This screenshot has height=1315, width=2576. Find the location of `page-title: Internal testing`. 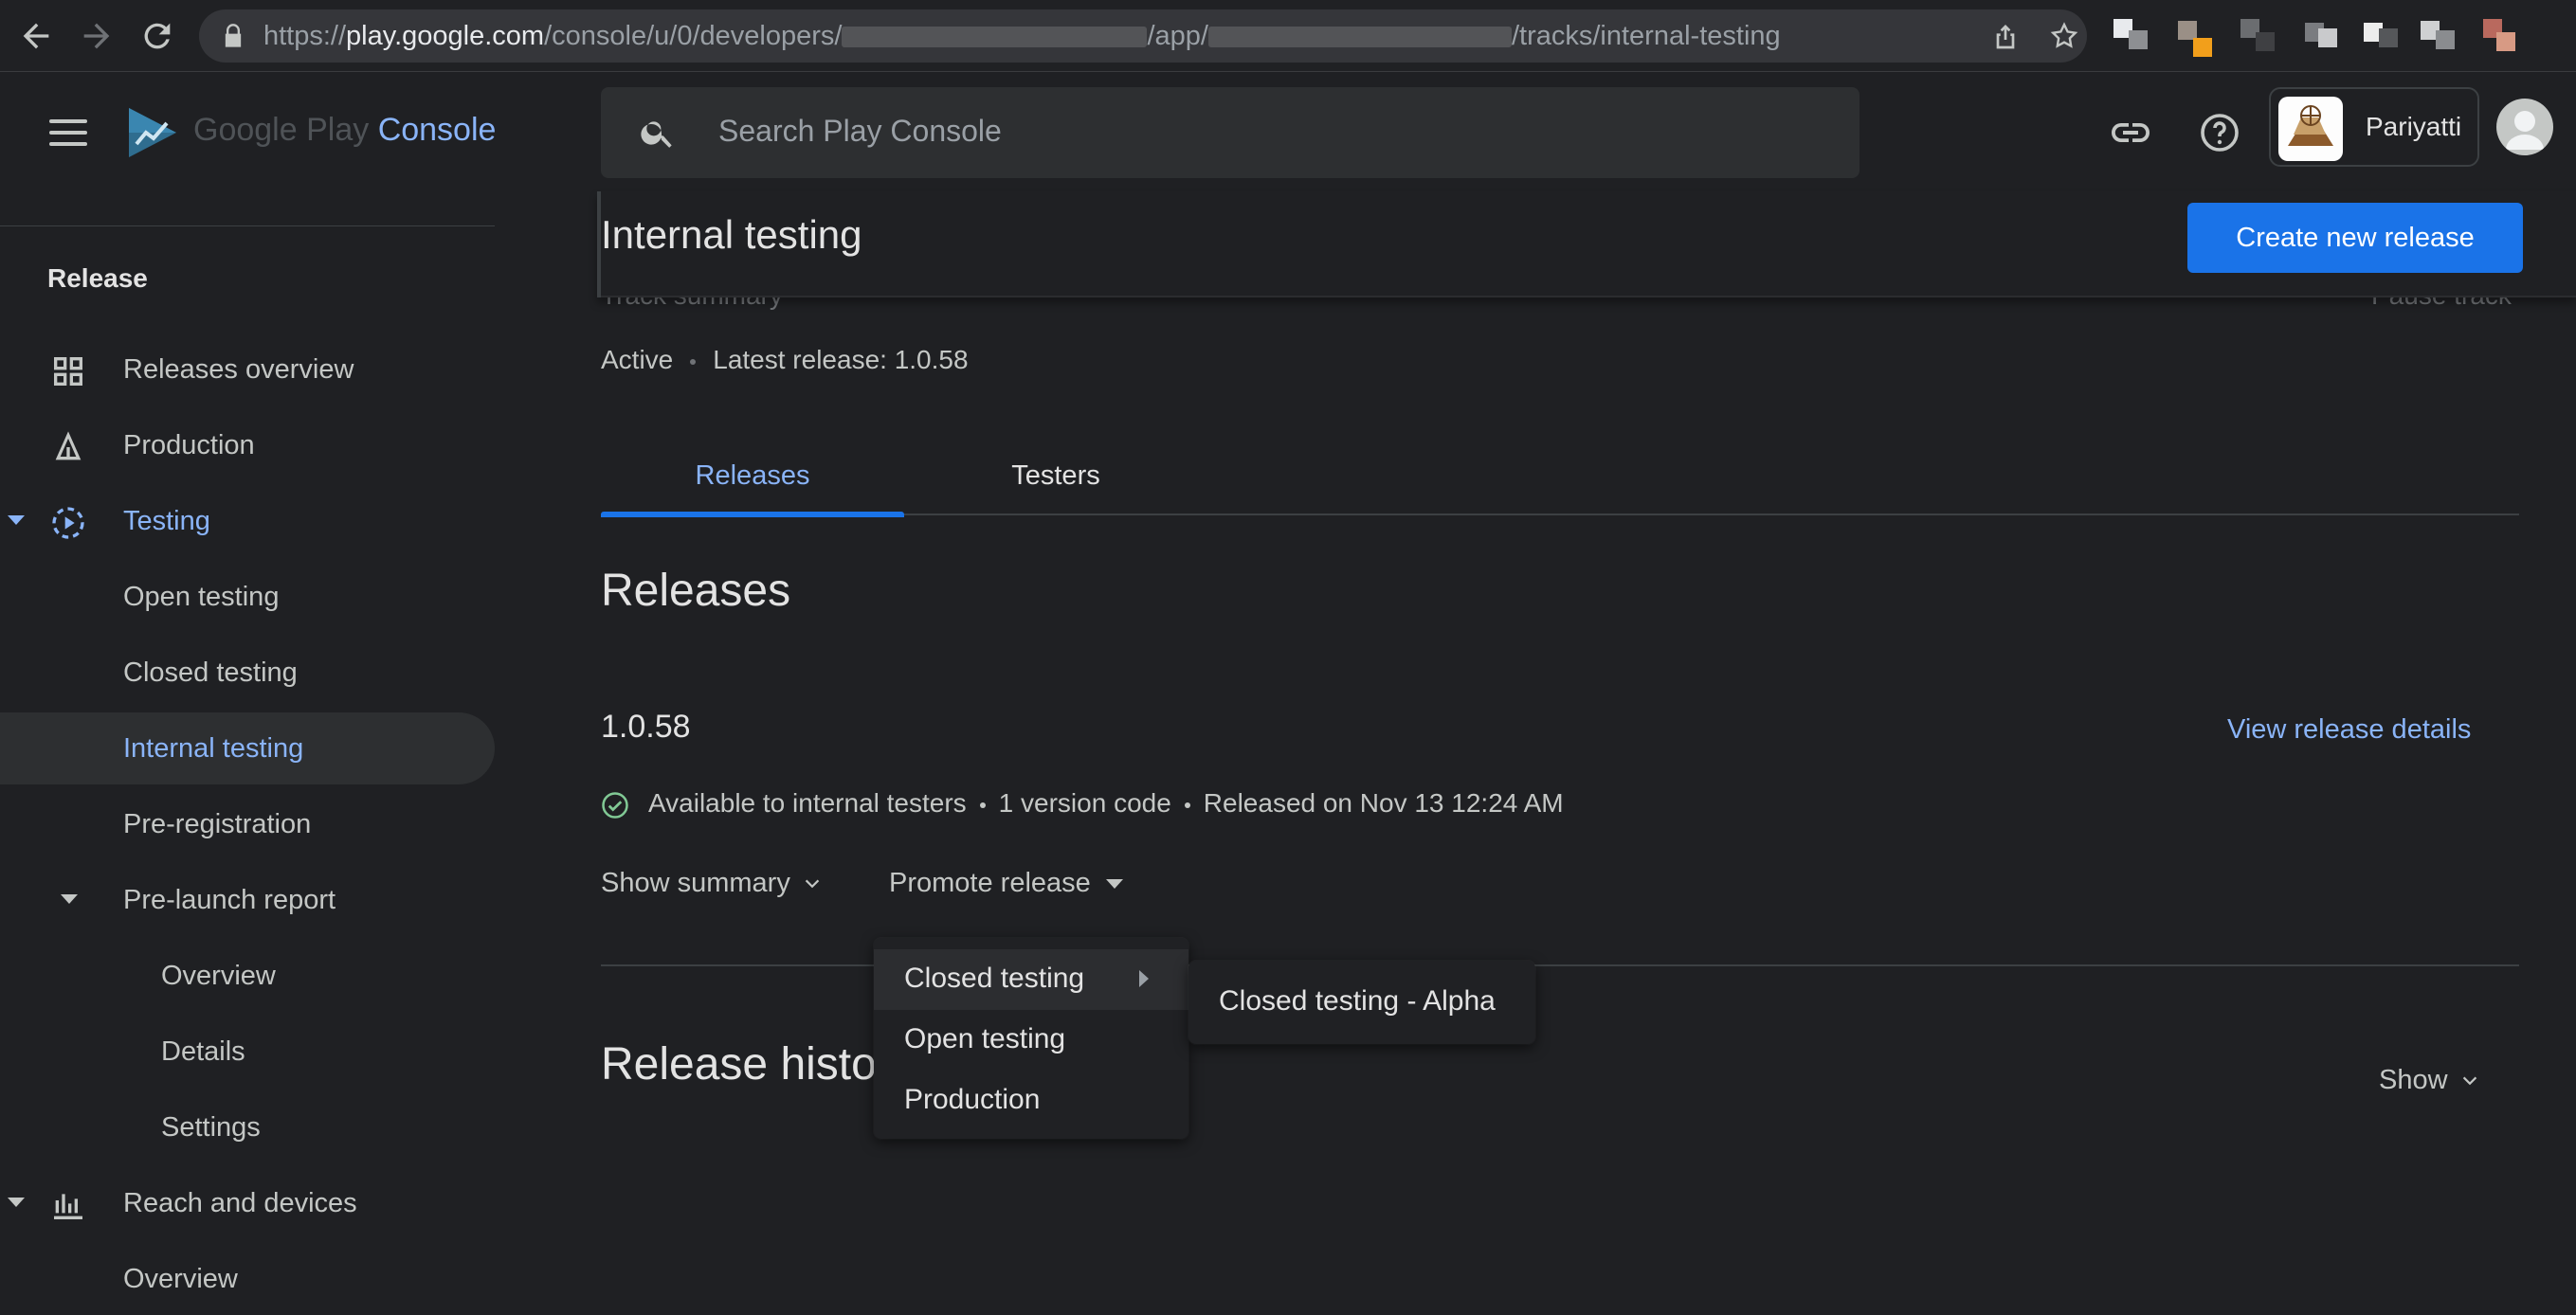

page-title: Internal testing is located at coordinates (731, 235).